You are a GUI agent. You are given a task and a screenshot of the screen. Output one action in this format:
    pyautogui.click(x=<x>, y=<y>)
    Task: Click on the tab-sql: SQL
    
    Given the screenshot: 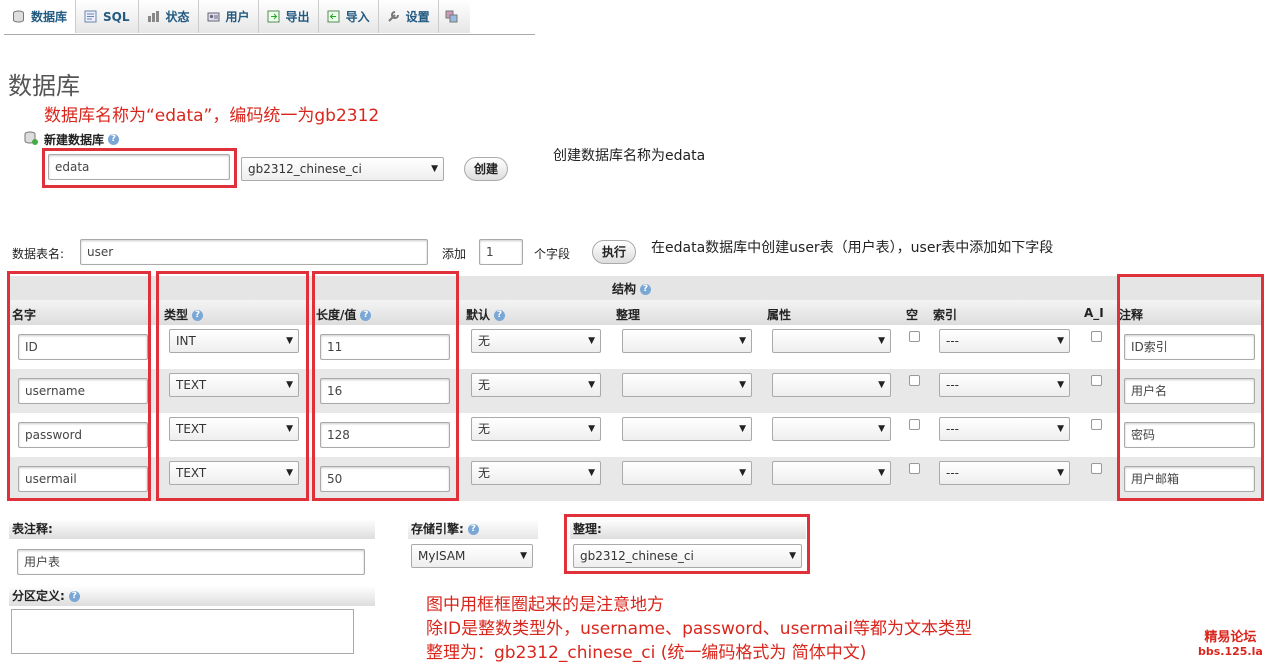 What is the action you would take?
    pyautogui.click(x=107, y=16)
    